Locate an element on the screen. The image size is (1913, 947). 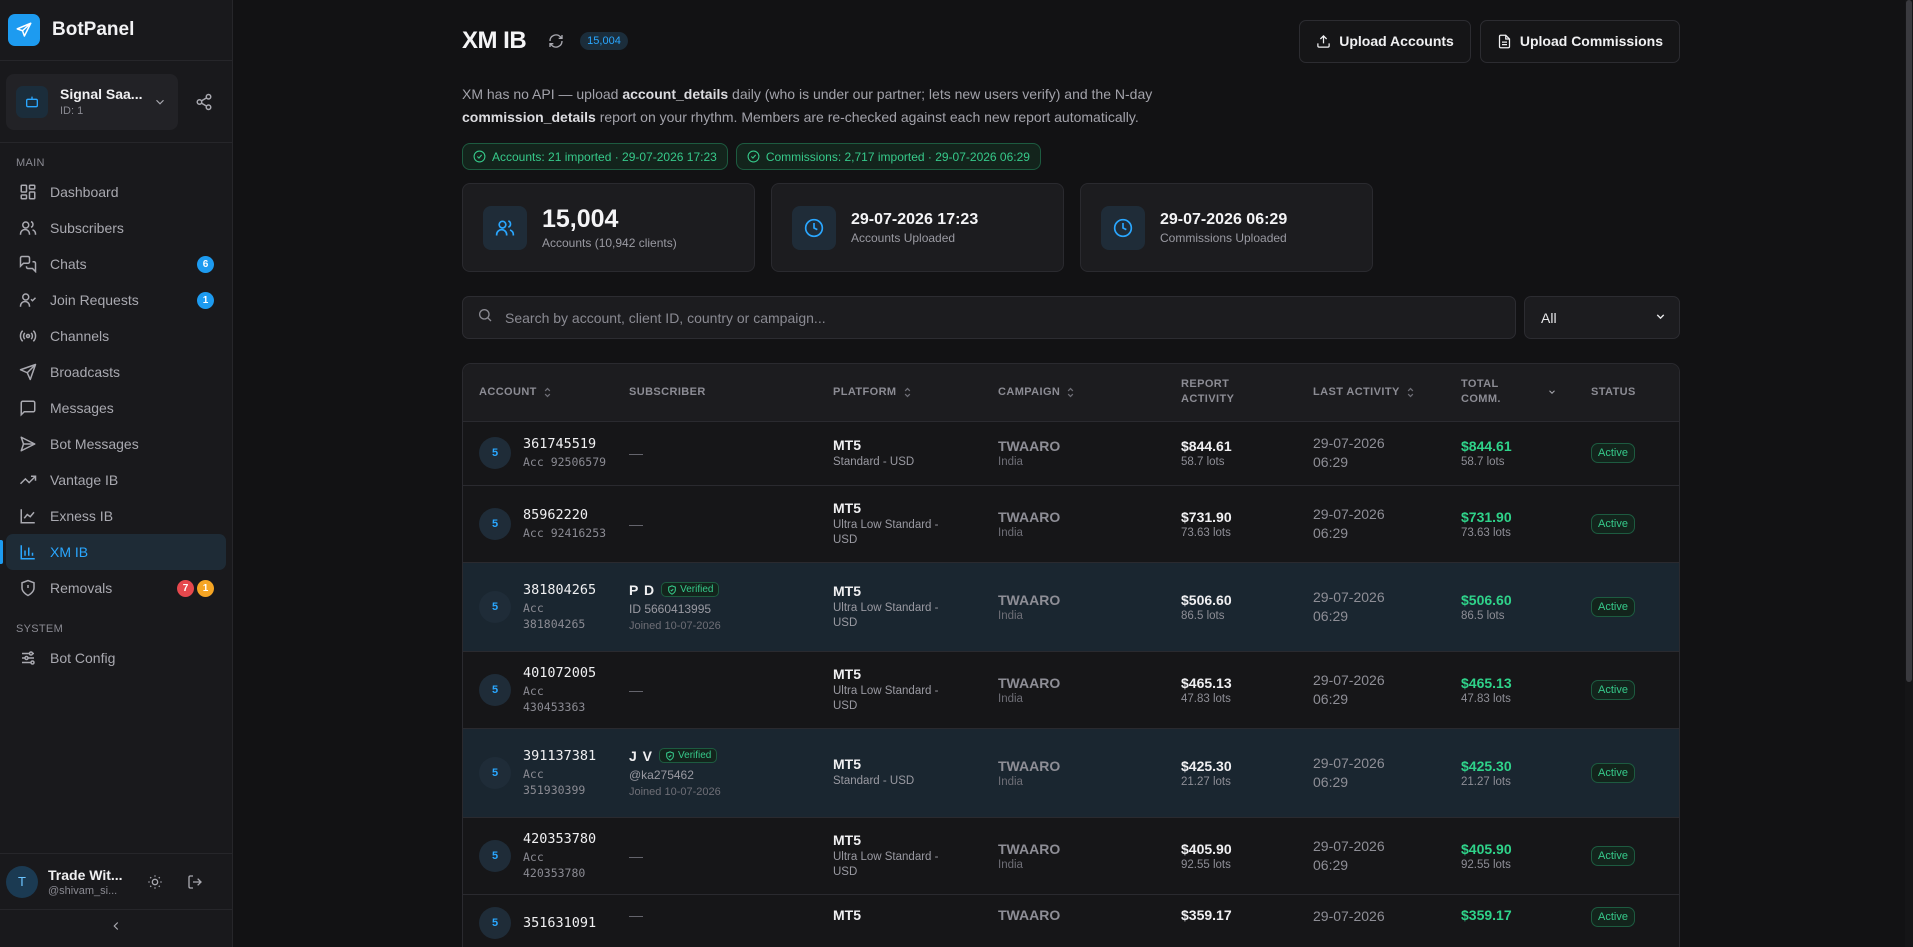
sidebar-item-channels: Channels is located at coordinates (116, 336).